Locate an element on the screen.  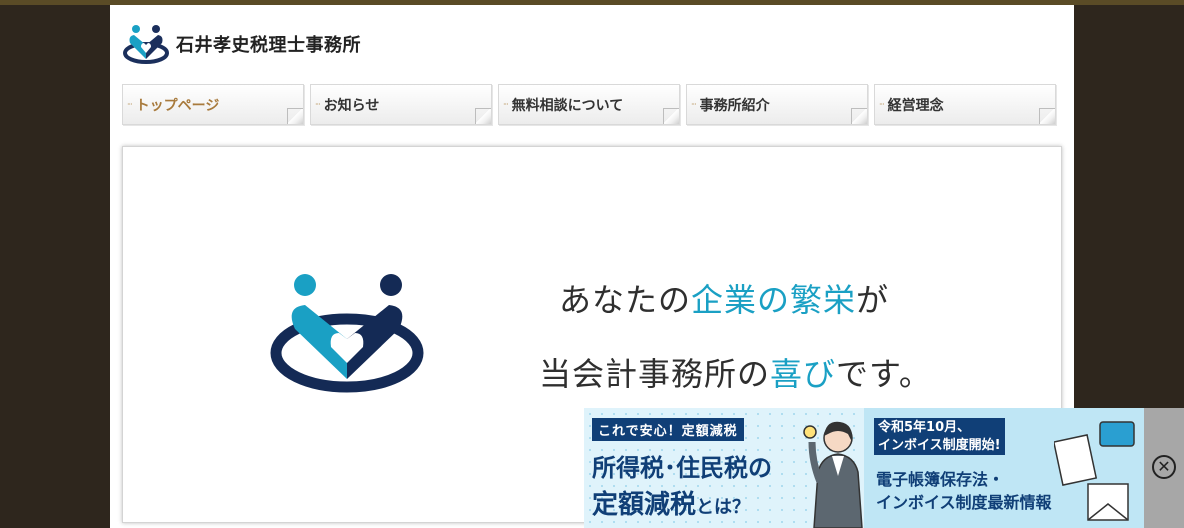
nav-item-news: ··· お知らせ is located at coordinates (401, 104).